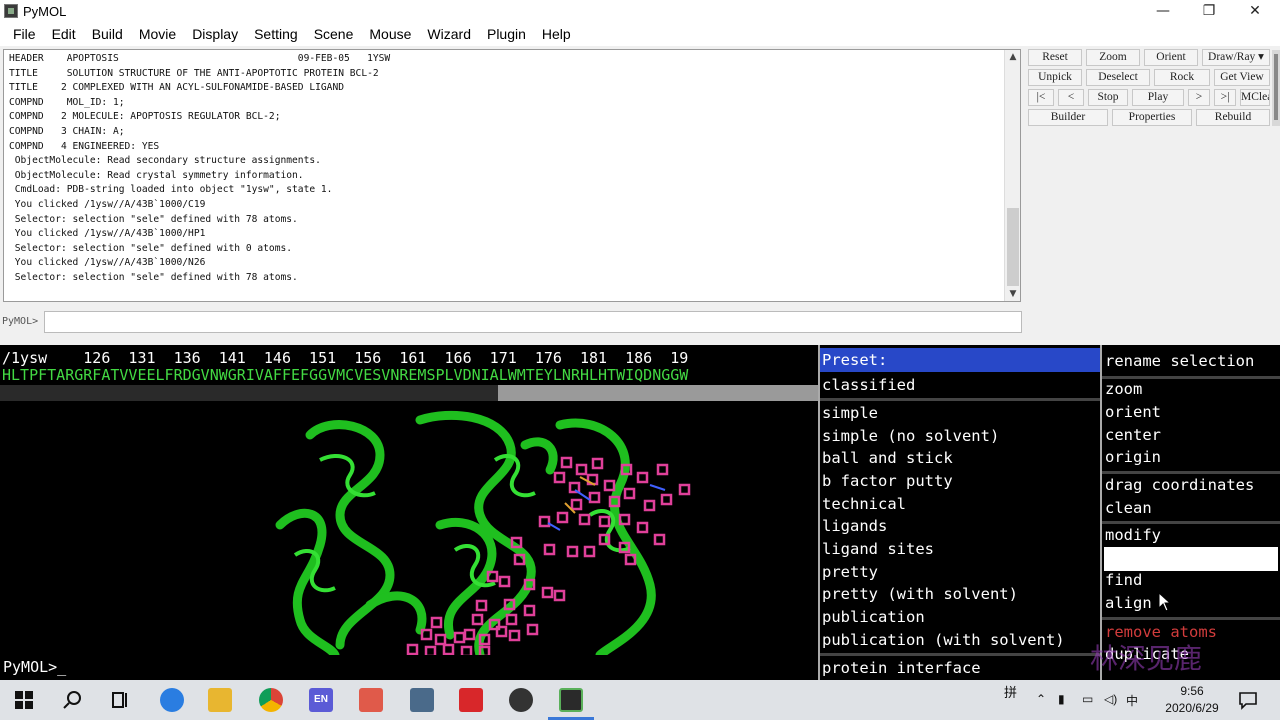 The image size is (1280, 720). What do you see at coordinates (1236, 57) in the screenshot?
I see `draw-ray-button: Draw/Ray ▾` at bounding box center [1236, 57].